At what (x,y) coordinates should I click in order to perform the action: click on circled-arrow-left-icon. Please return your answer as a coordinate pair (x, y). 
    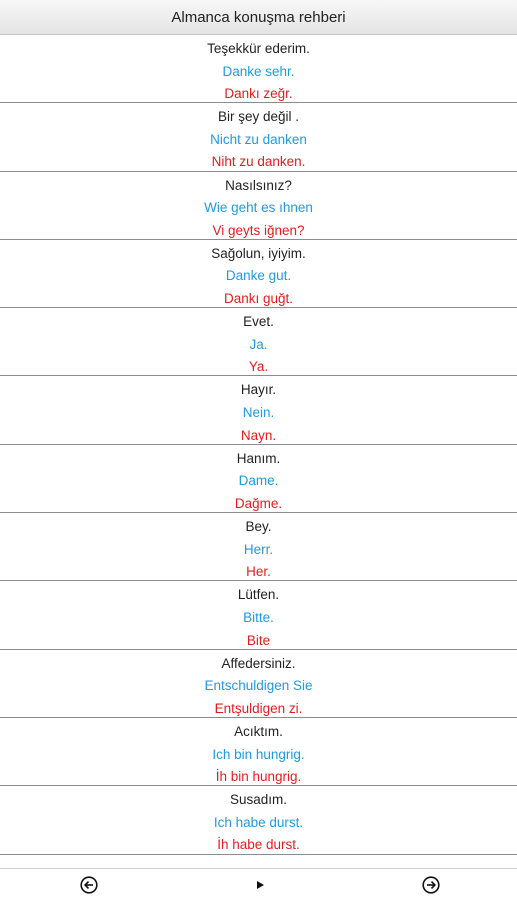
    Looking at the image, I should click on (89, 885).